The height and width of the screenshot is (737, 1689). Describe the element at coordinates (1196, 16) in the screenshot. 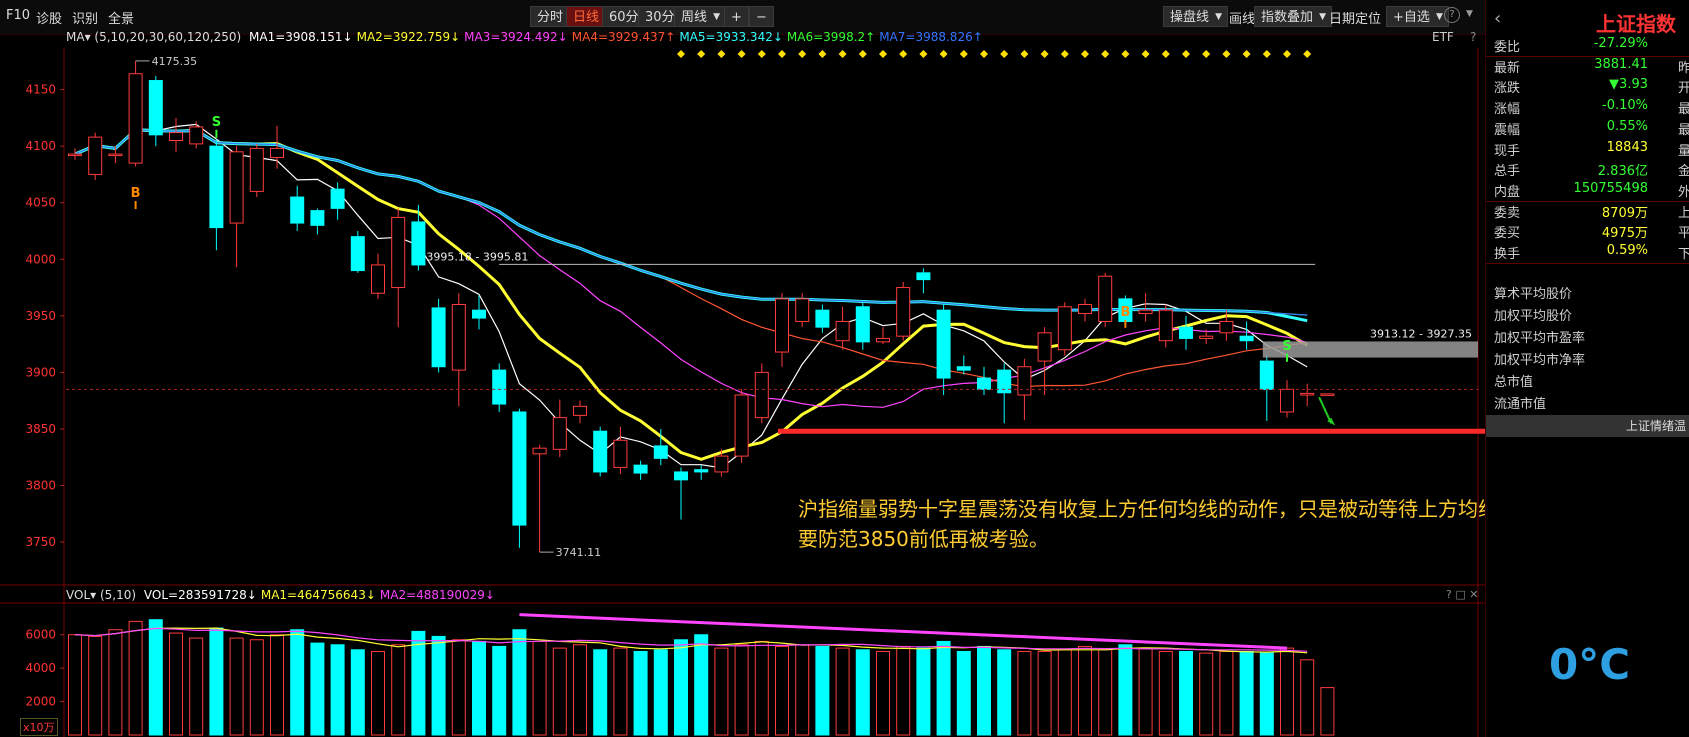

I see `trading-line-dropdown: 操盘线 ▼` at that location.